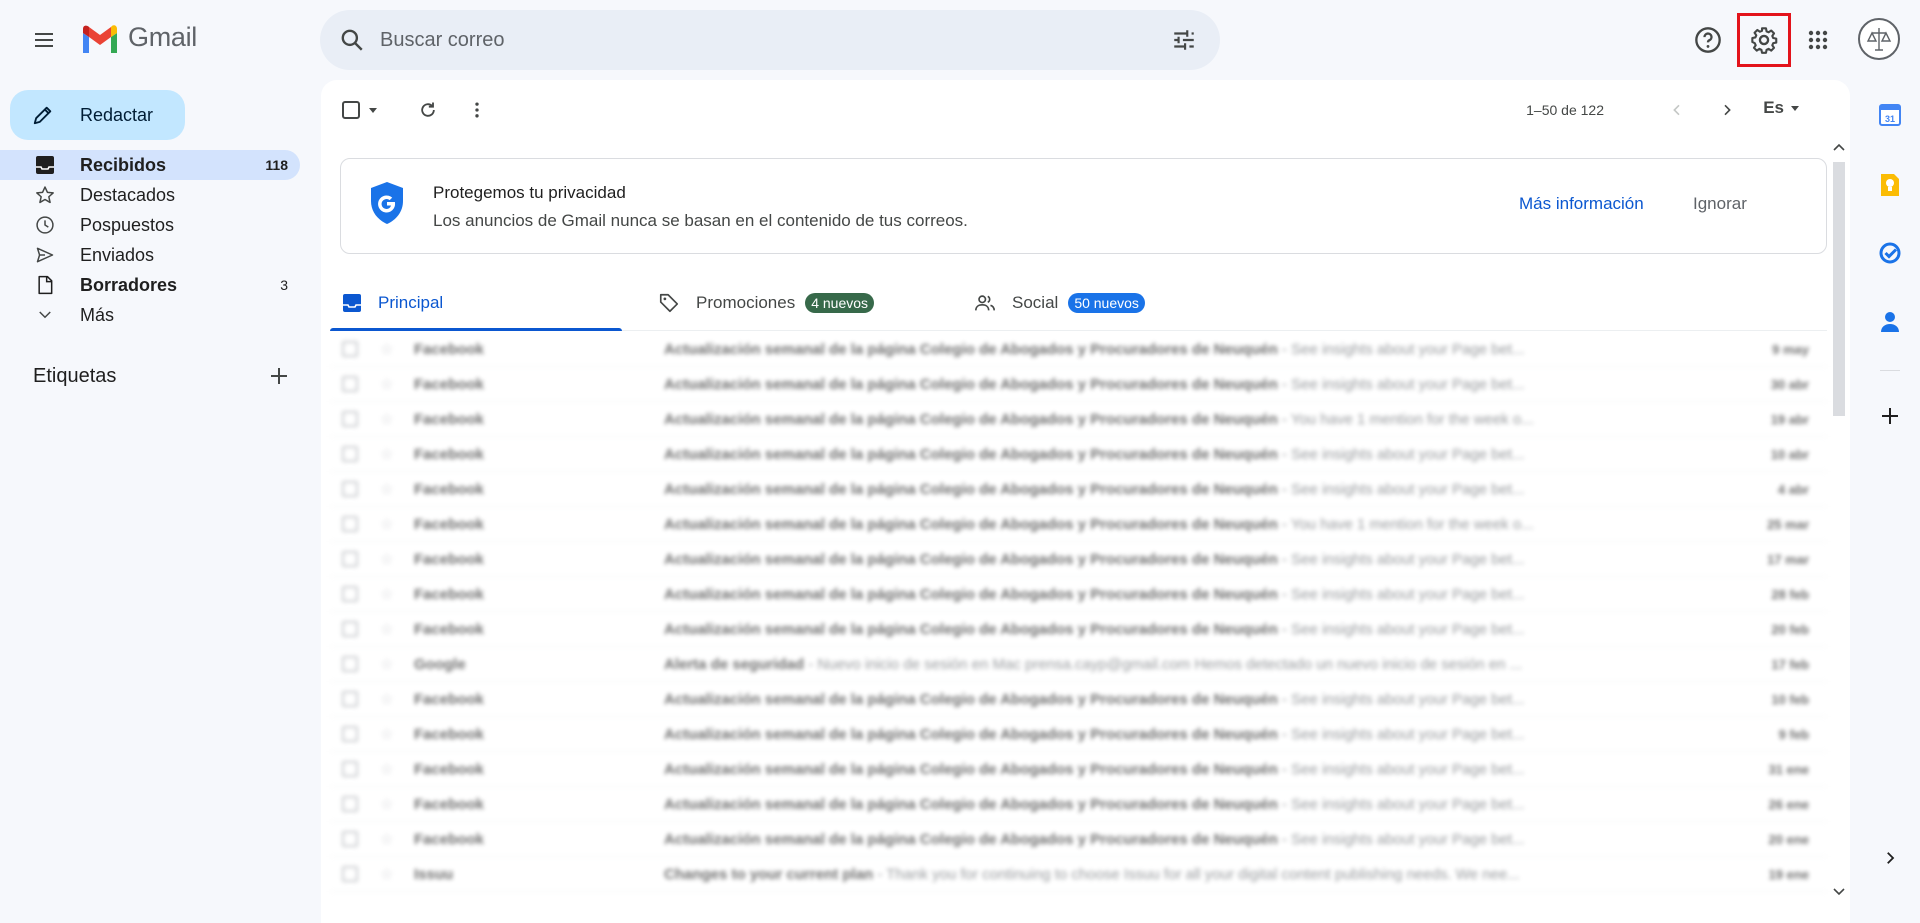 Image resolution: width=1920 pixels, height=923 pixels. Describe the element at coordinates (1839, 289) in the screenshot. I see `scroll-thumb` at that location.